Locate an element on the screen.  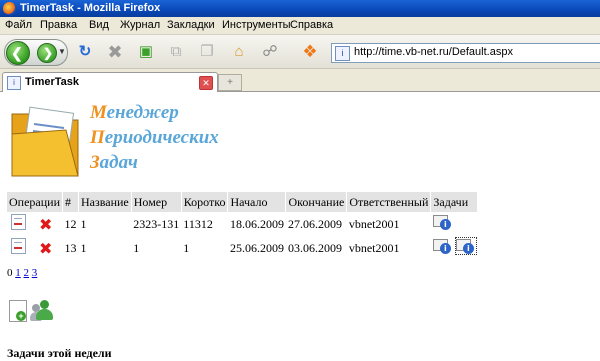
col-name: Название is located at coordinates (105, 202).